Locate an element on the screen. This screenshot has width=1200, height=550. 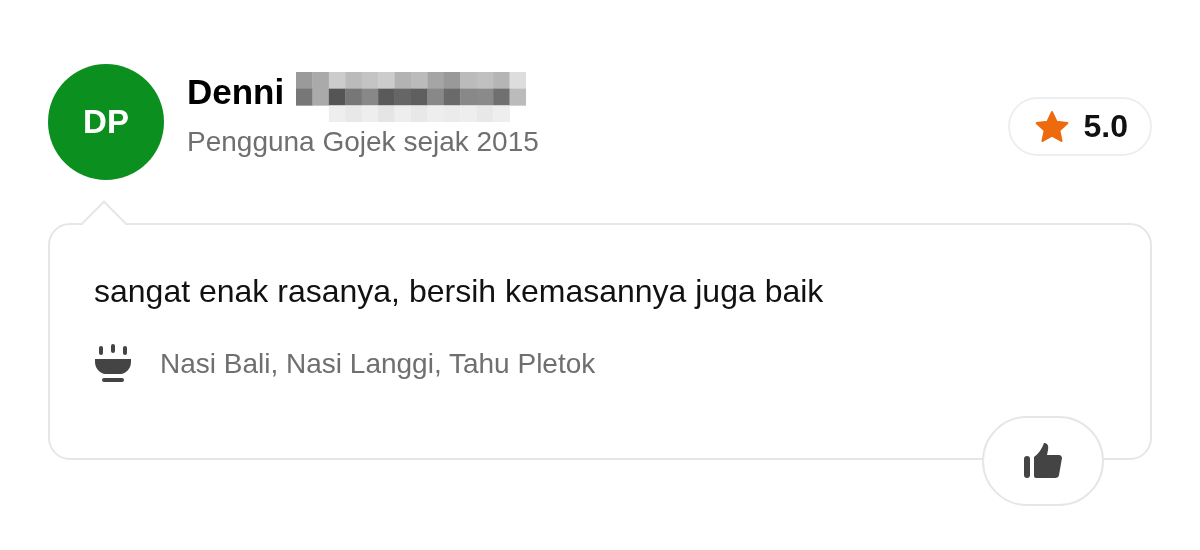
avatar-initials: DP is located at coordinates (106, 122).